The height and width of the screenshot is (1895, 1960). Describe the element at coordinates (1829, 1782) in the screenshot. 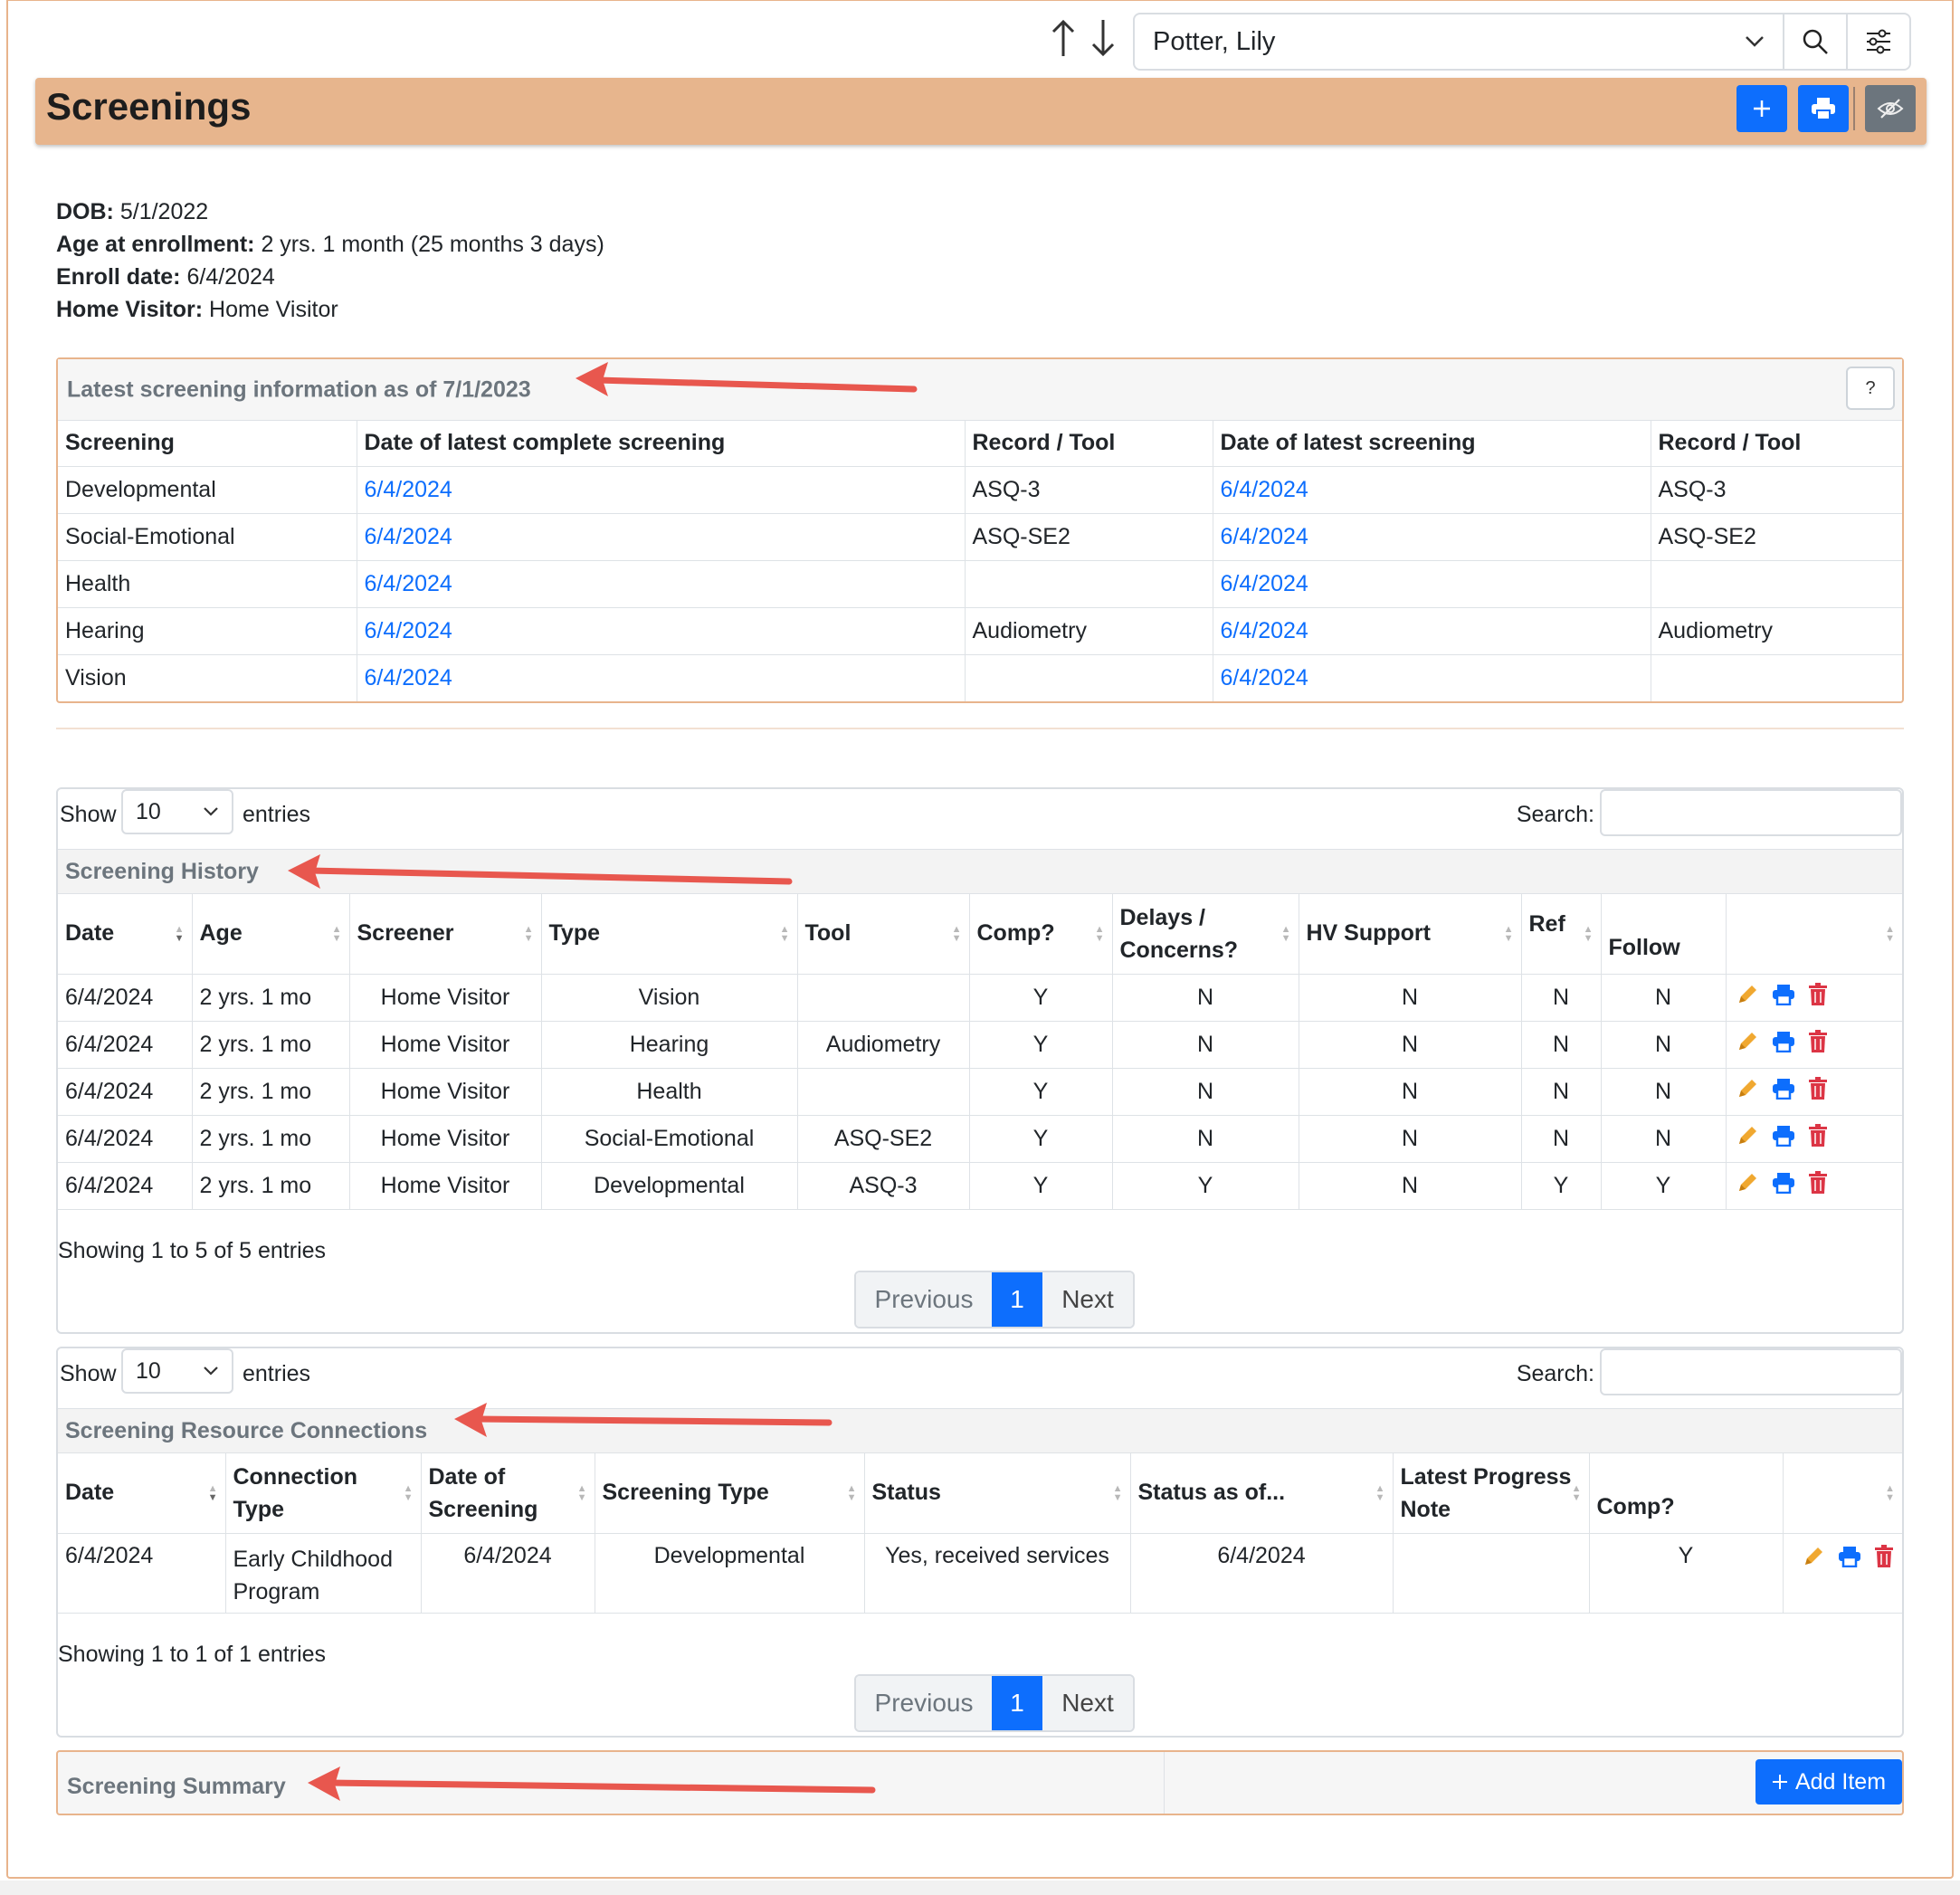

I see `add-item-button: Add Item` at that location.